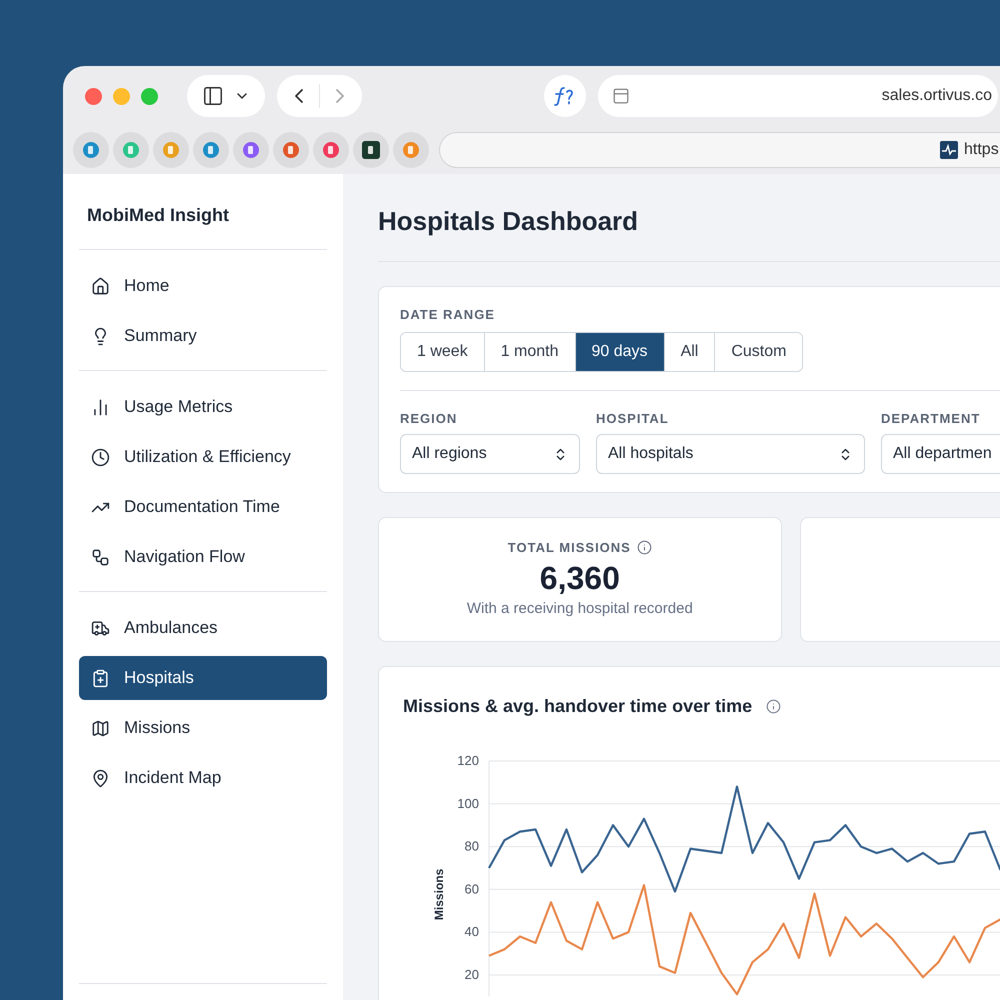 Image resolution: width=1000 pixels, height=1000 pixels. I want to click on map-pin-icon, so click(100, 778).